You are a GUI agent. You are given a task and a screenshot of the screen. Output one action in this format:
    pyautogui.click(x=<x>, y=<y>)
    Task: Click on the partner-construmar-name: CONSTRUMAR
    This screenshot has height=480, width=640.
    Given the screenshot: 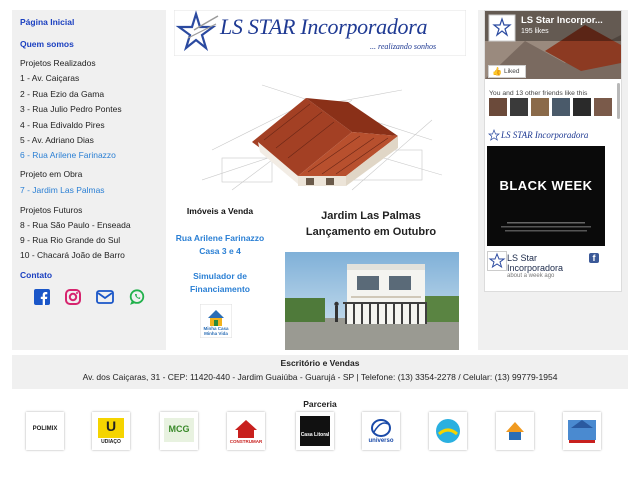 What is the action you would take?
    pyautogui.click(x=246, y=441)
    